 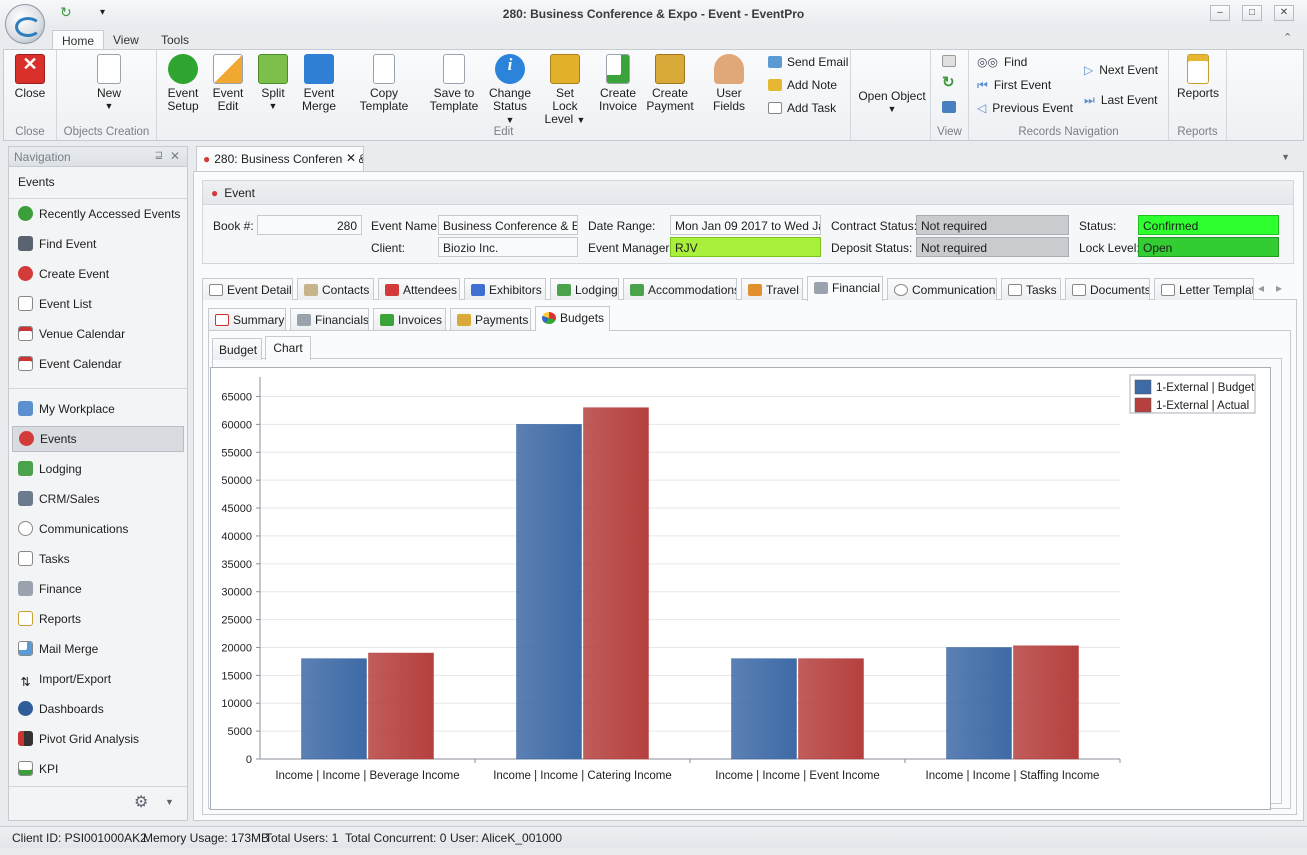 What do you see at coordinates (1285, 157) in the screenshot?
I see `tab-list-dropdown-icon: ▼` at bounding box center [1285, 157].